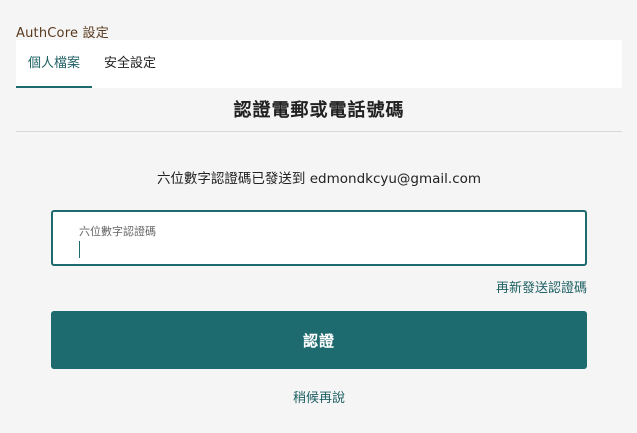 The width and height of the screenshot is (637, 433). What do you see at coordinates (54, 64) in the screenshot?
I see `tab-profile: 個人檔案` at bounding box center [54, 64].